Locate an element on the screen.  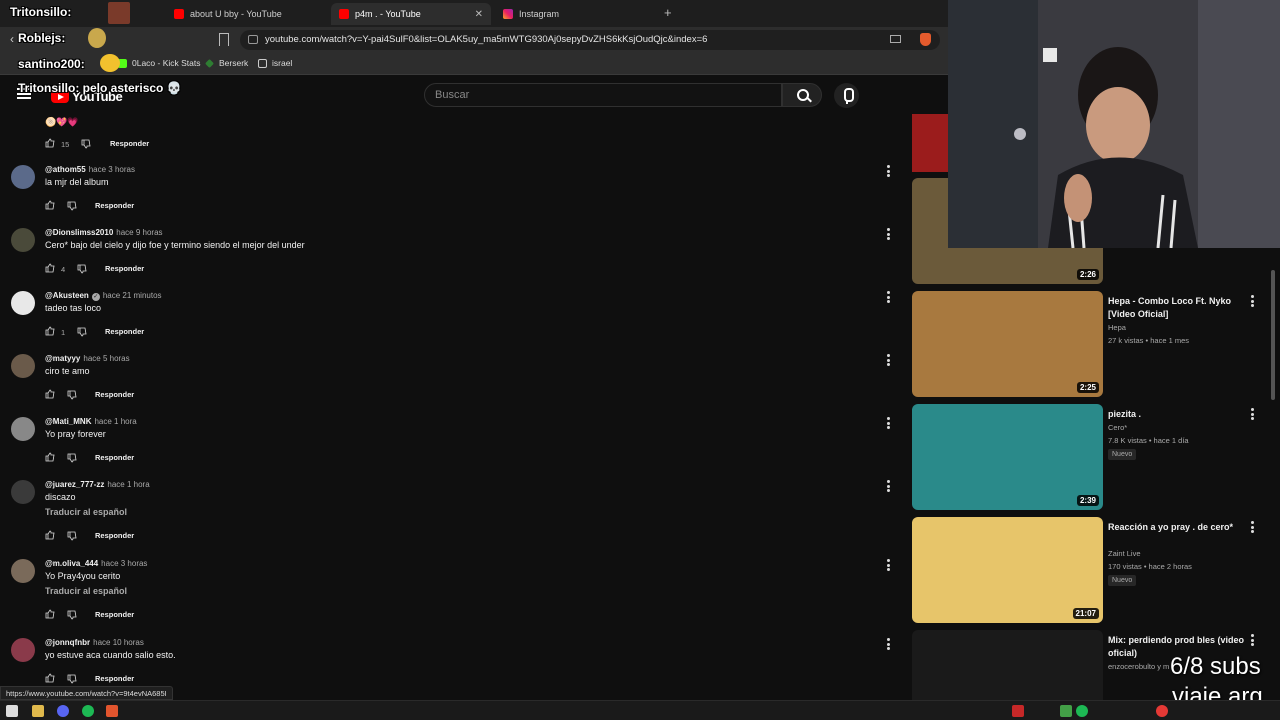
microphone-icon is located at coordinates (846, 95).